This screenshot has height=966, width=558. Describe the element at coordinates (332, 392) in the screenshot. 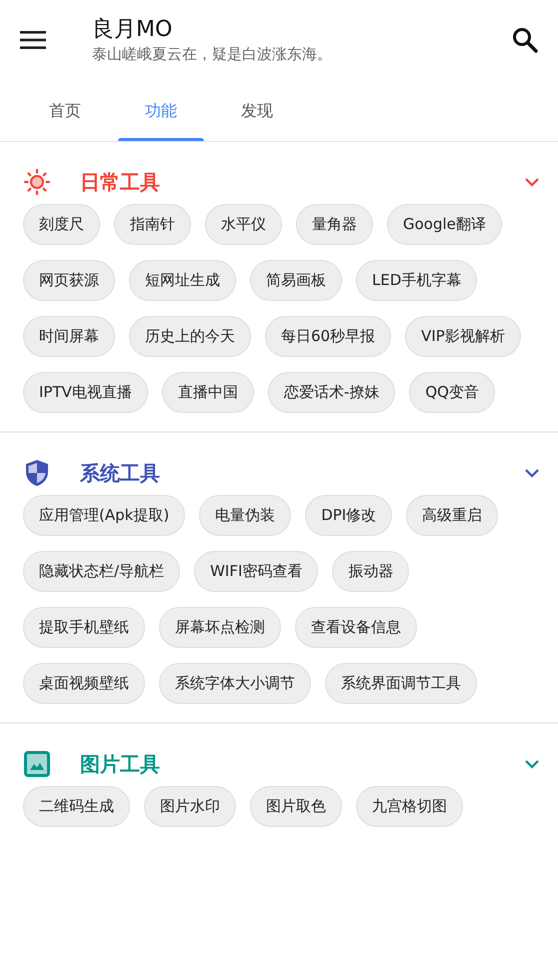

I see `tool-chip: 恋爱话术-撩妹` at that location.